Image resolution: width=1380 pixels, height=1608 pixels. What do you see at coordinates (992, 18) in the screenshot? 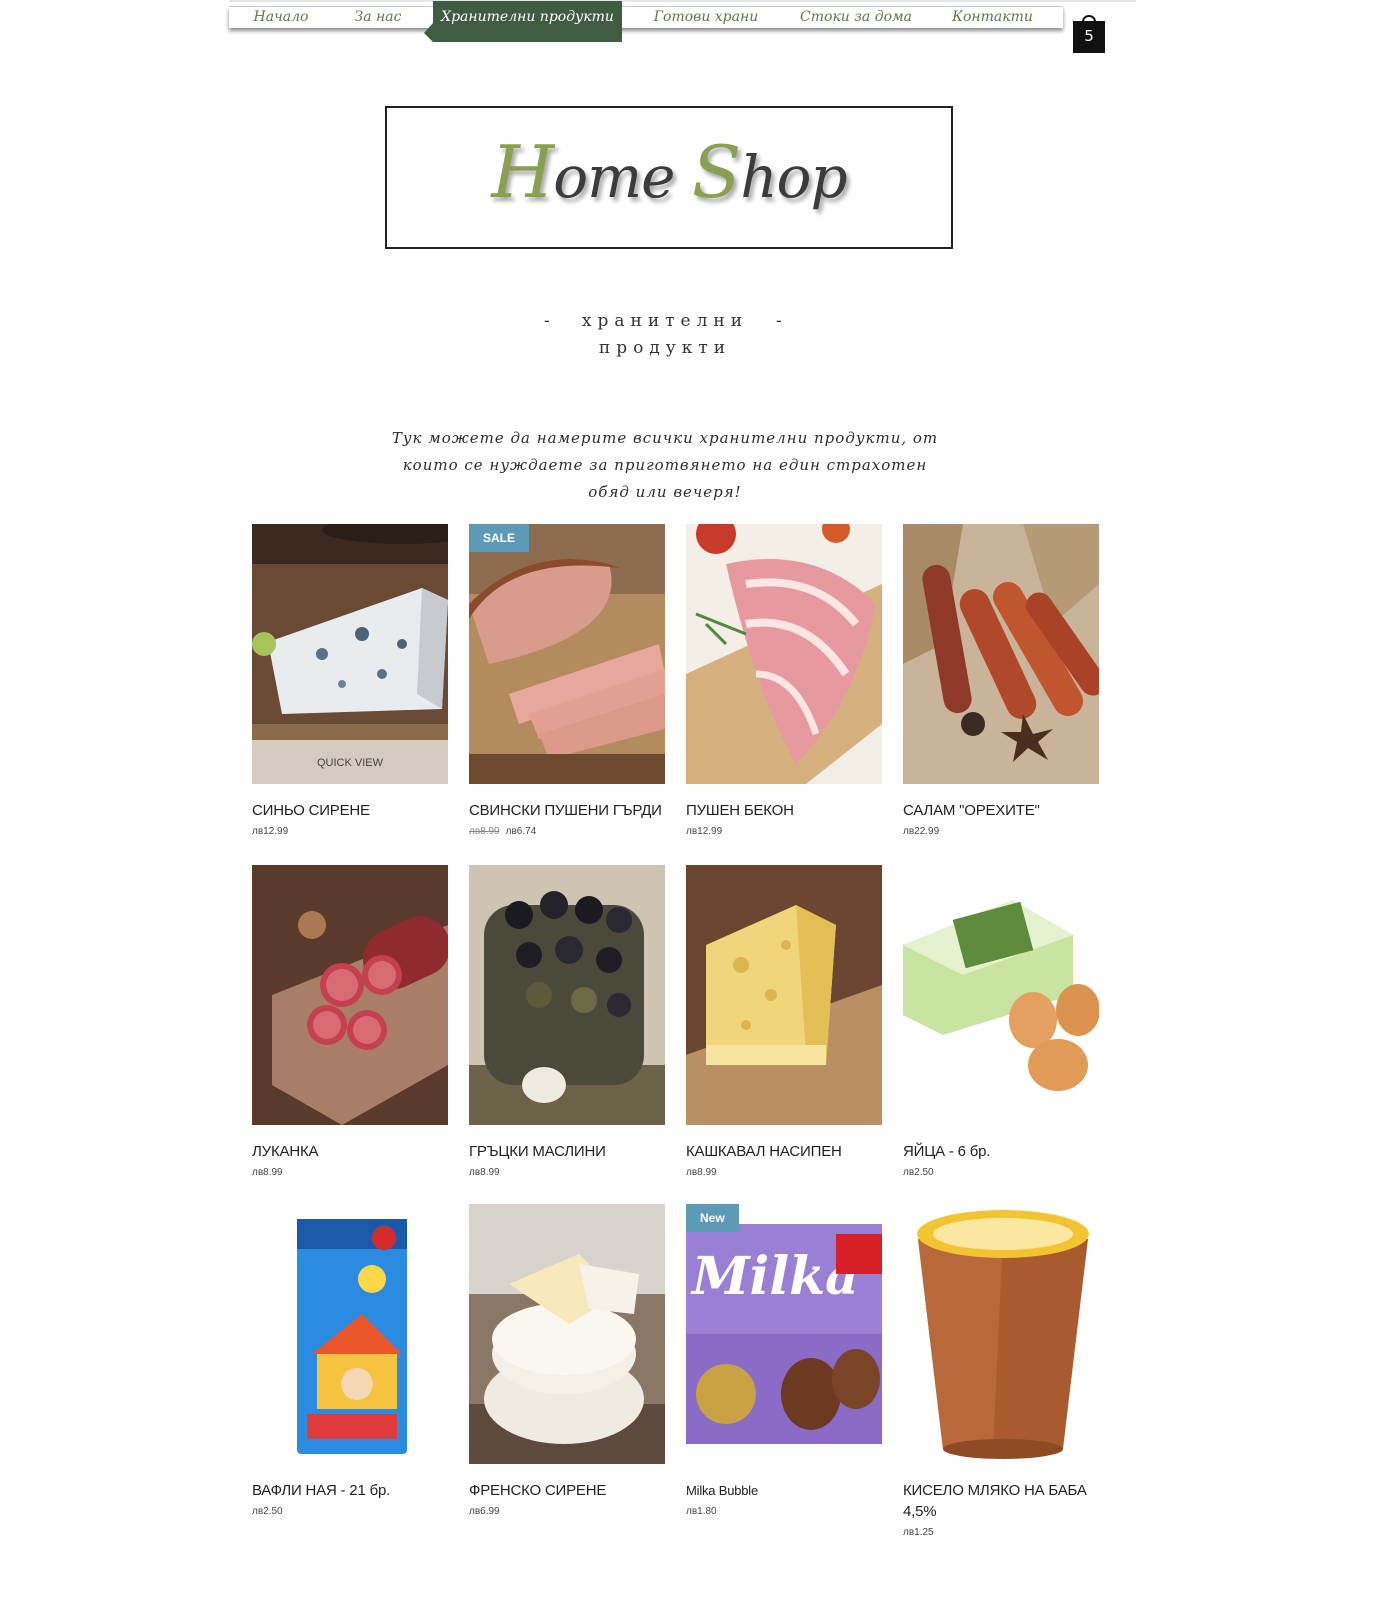
I see `nav-item-contacts: Контакти` at bounding box center [992, 18].